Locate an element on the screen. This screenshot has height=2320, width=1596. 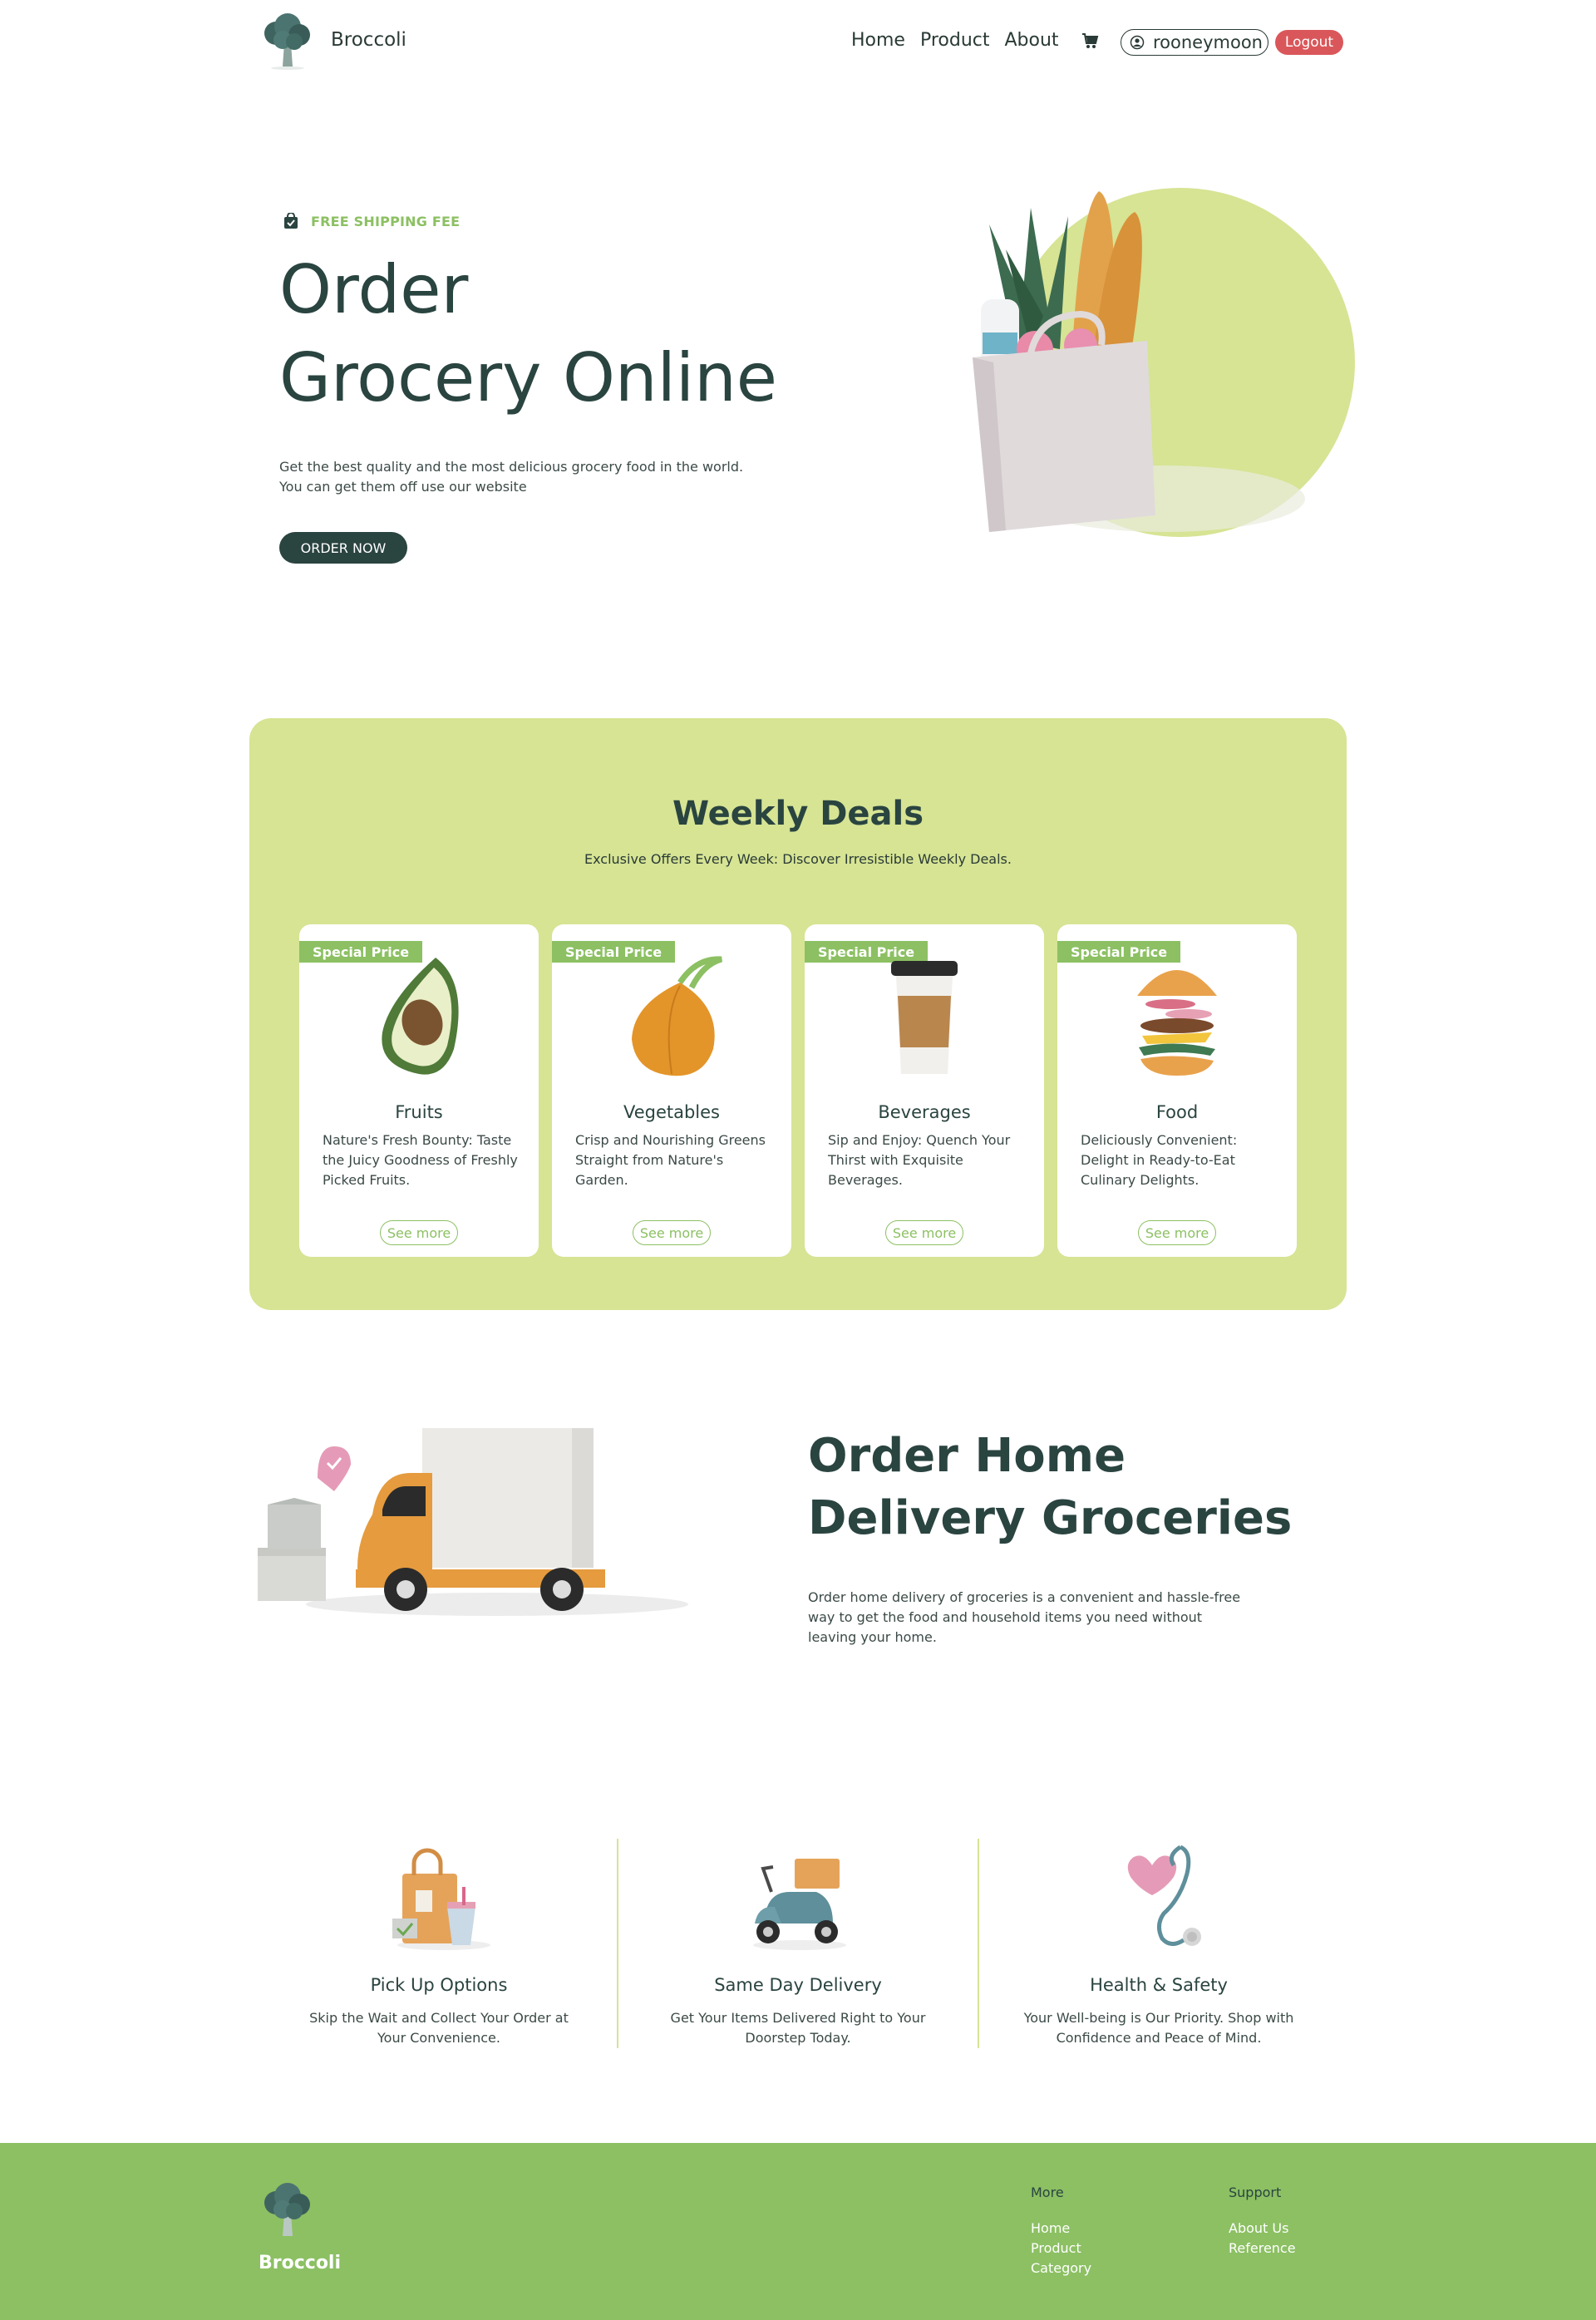
footer-support-heading: Support is located at coordinates (1255, 2192).